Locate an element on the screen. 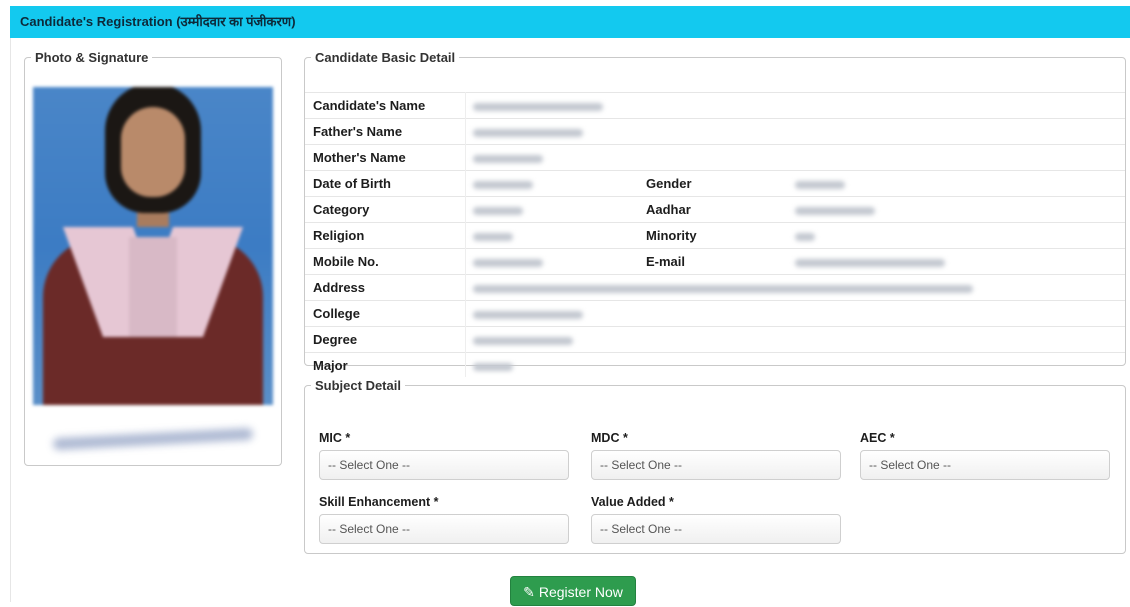 Image resolution: width=1130 pixels, height=607 pixels. major-label: Major is located at coordinates (385, 365).